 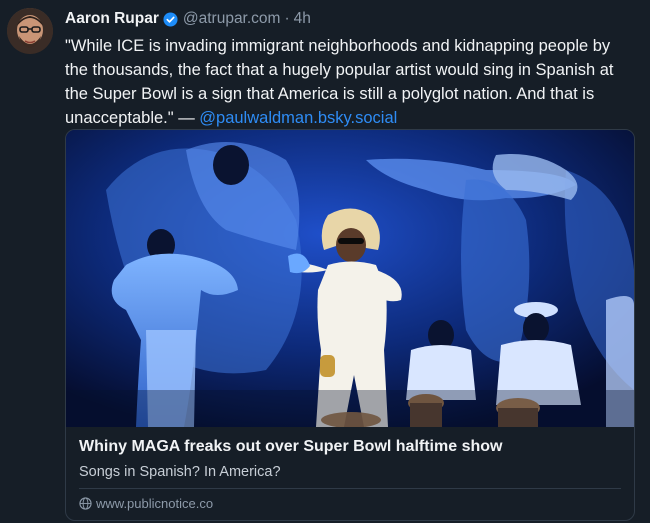 What do you see at coordinates (180, 472) in the screenshot?
I see `link-card-description: Songs in Spanish? In America?` at bounding box center [180, 472].